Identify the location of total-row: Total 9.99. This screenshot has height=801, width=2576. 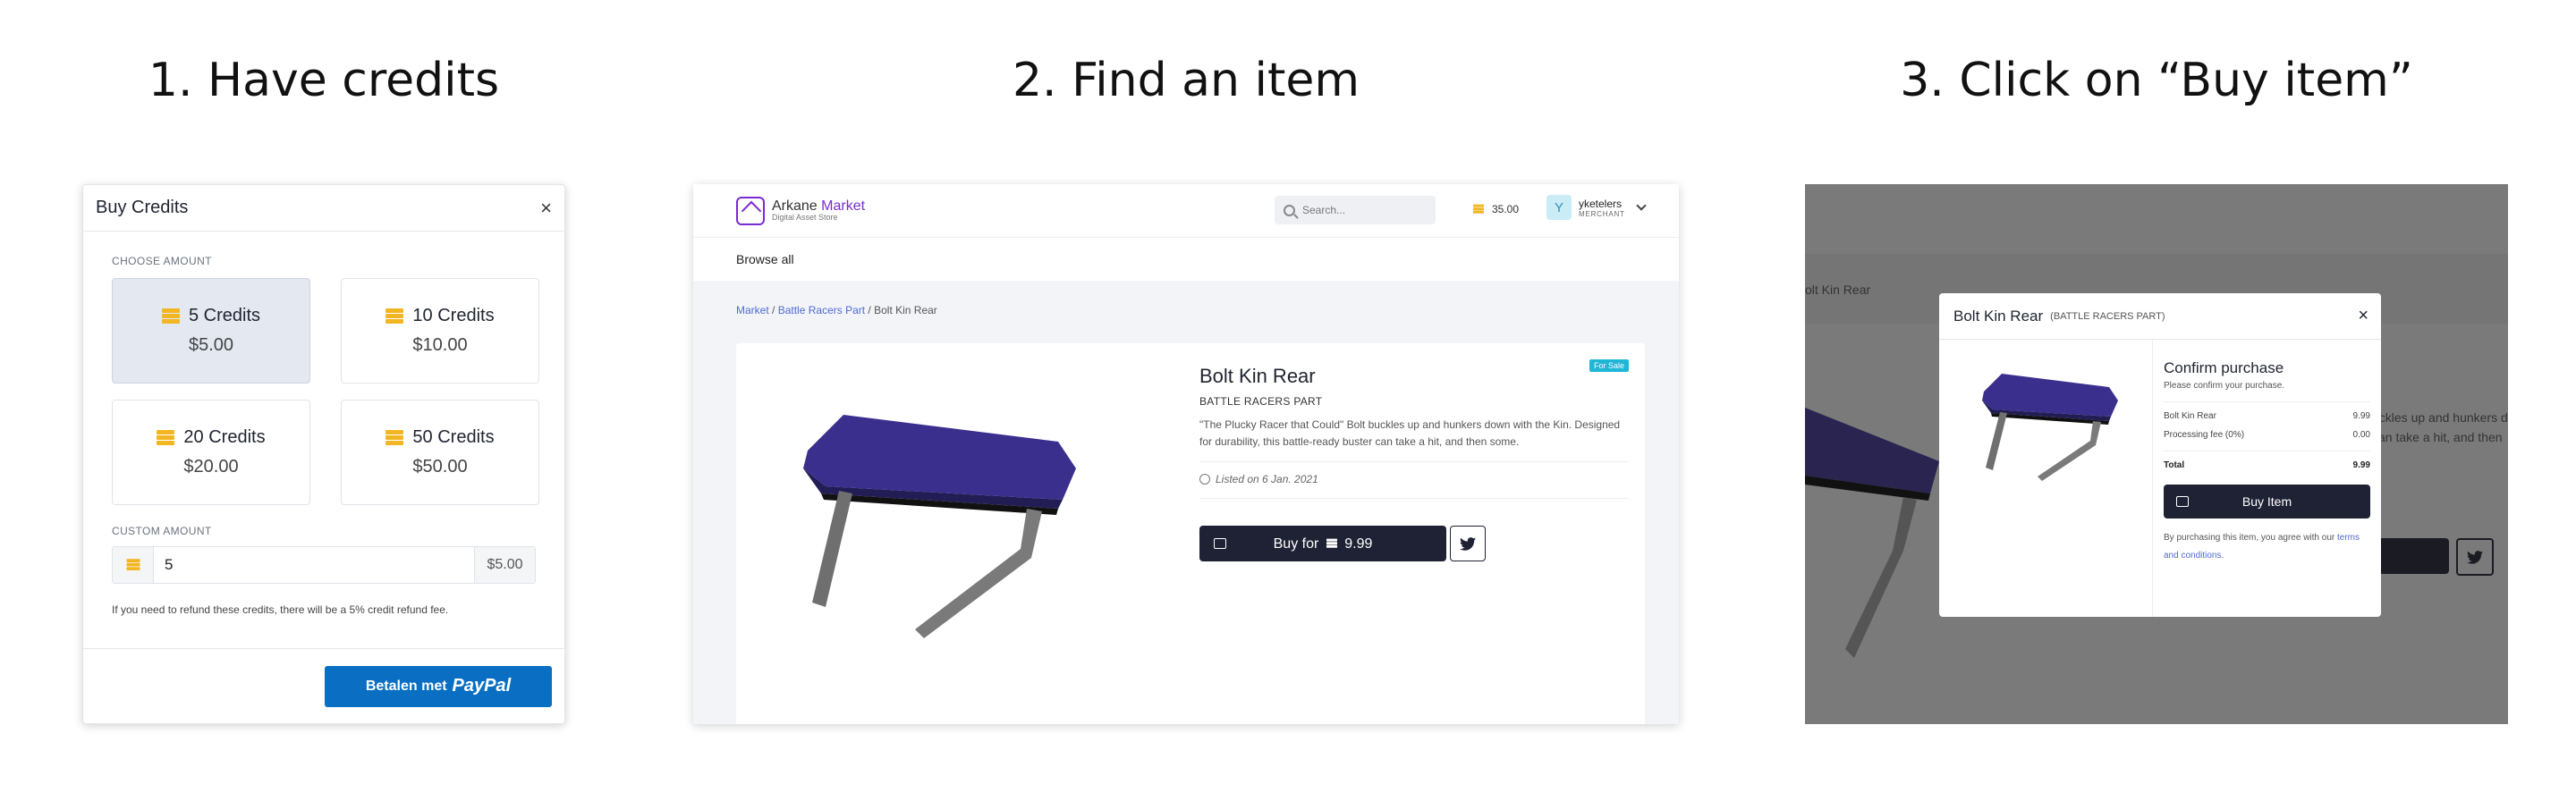
(2267, 465).